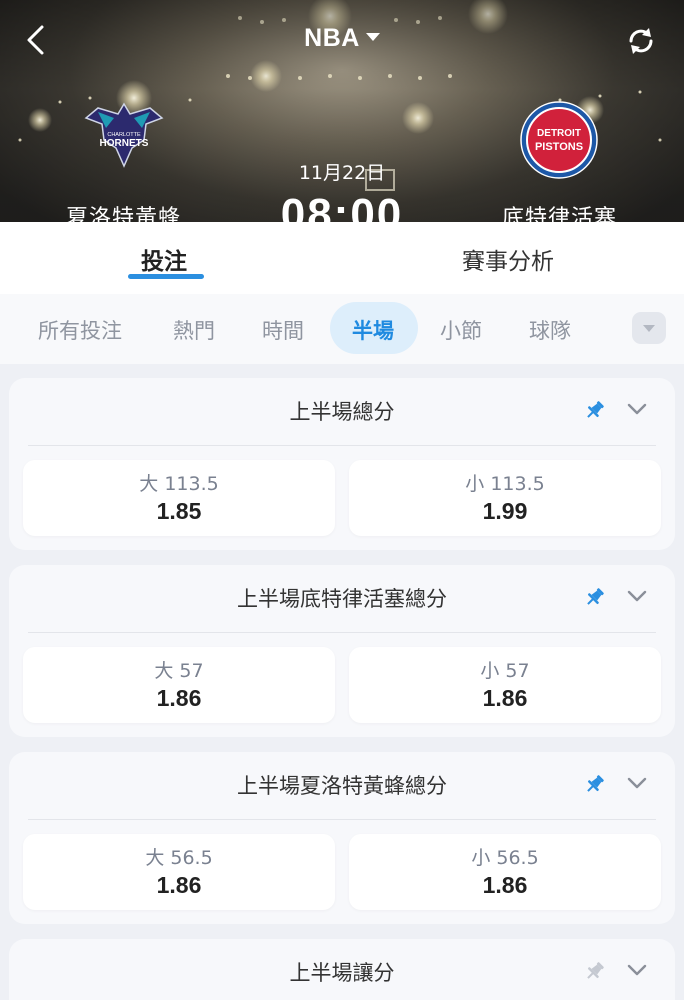 The height and width of the screenshot is (1000, 684). What do you see at coordinates (505, 511) in the screenshot?
I see `odds-value: 1.99` at bounding box center [505, 511].